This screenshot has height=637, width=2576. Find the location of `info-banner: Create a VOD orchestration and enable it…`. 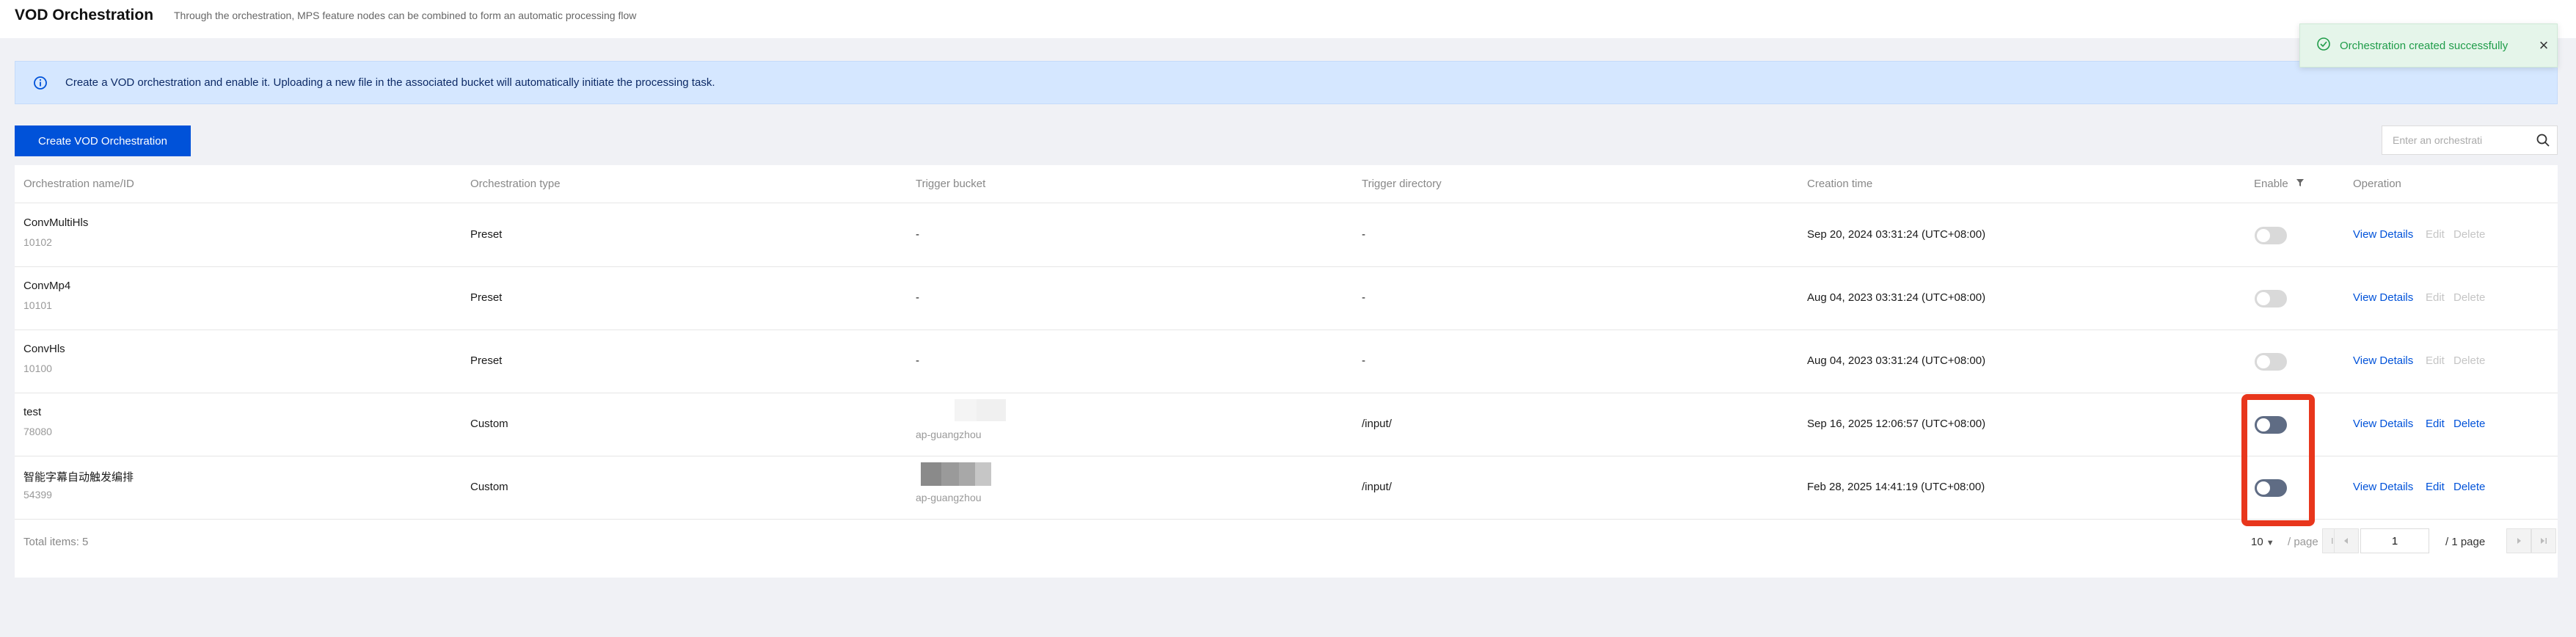

info-banner: Create a VOD orchestration and enable it… is located at coordinates (1287, 82).